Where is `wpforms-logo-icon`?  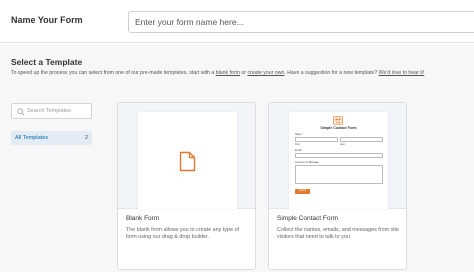 wpforms-logo-icon is located at coordinates (338, 120).